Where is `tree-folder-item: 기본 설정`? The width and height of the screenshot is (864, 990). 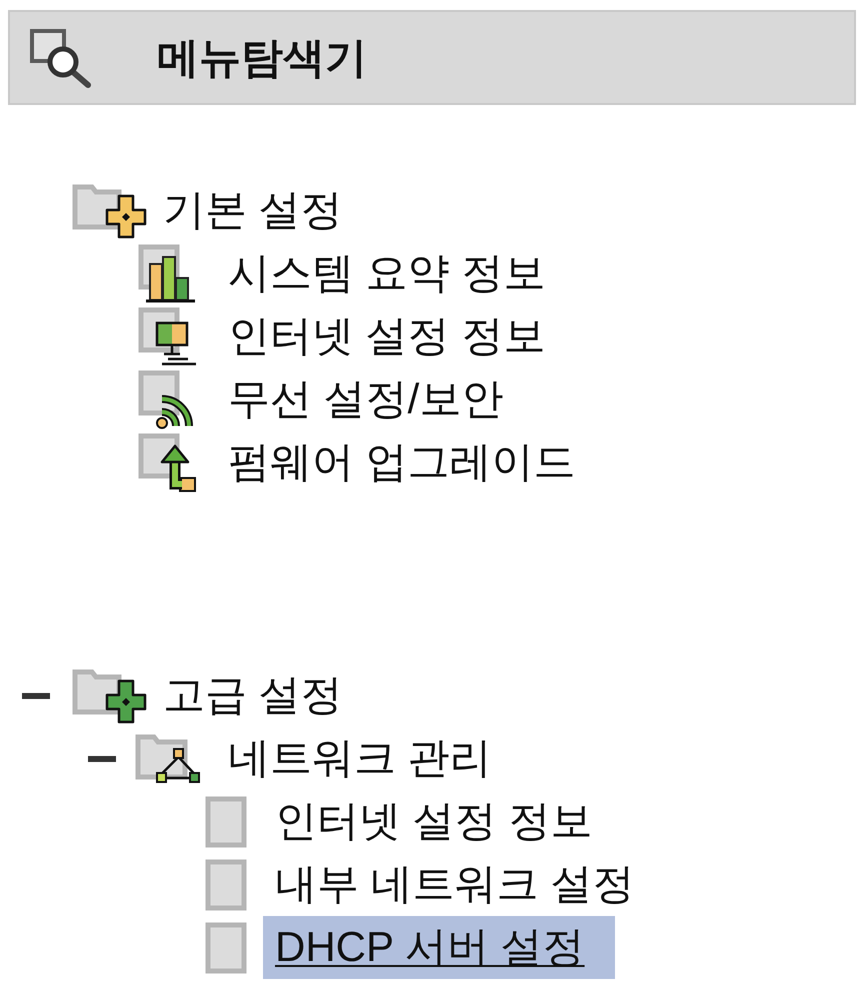
tree-folder-item: 기본 설정 is located at coordinates (262, 210).